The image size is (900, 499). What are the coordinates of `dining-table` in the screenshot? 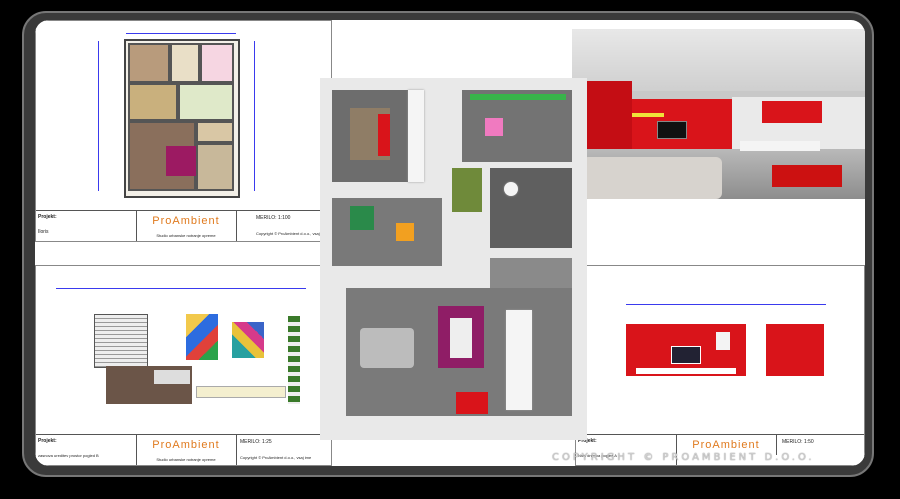 It's located at (780, 146).